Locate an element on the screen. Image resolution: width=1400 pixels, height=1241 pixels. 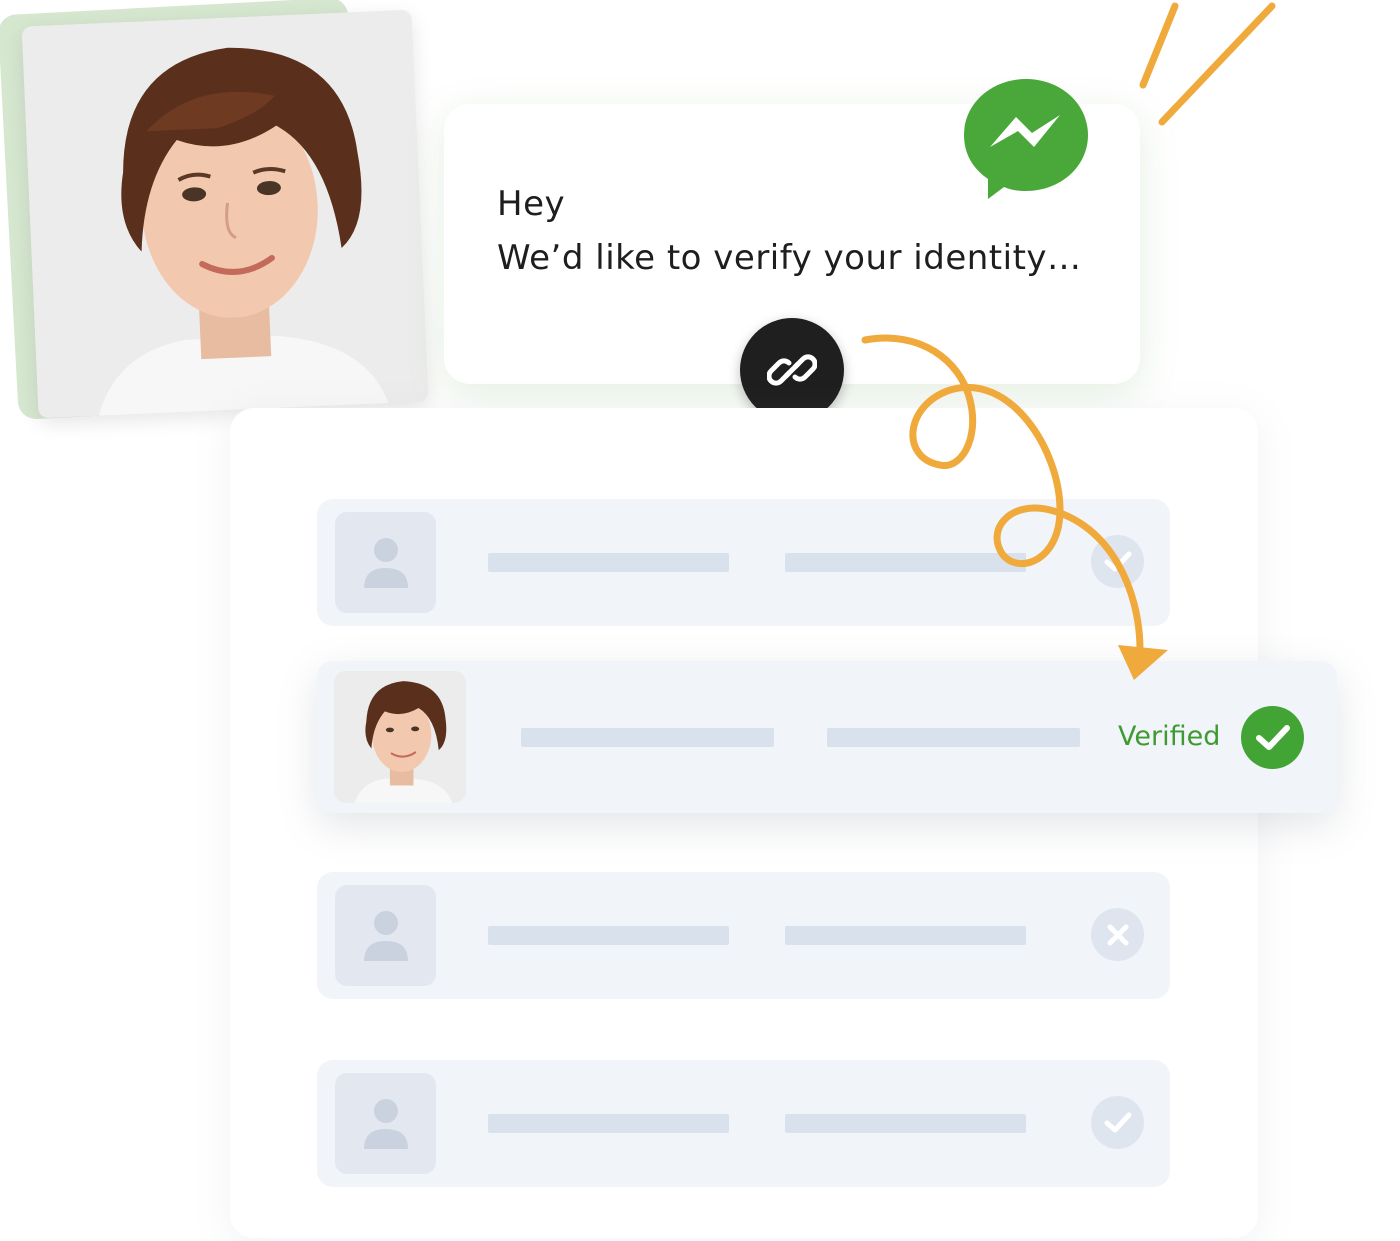
profile-photo is located at coordinates (225, 214).